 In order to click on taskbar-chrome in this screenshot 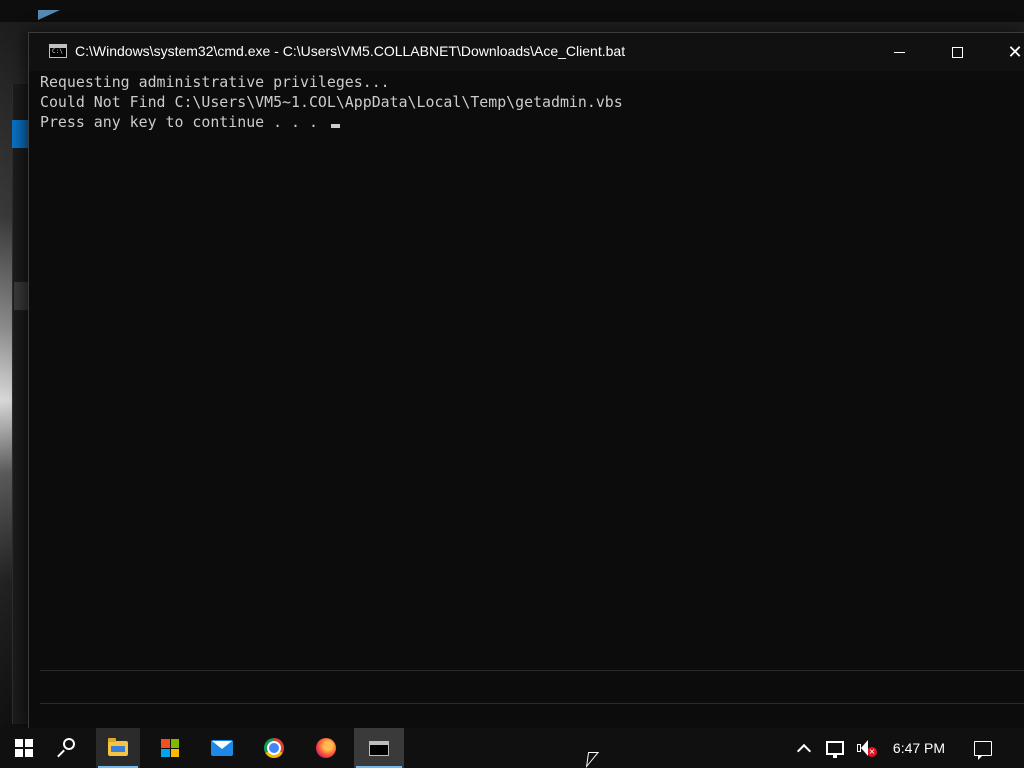, I will do `click(274, 748)`.